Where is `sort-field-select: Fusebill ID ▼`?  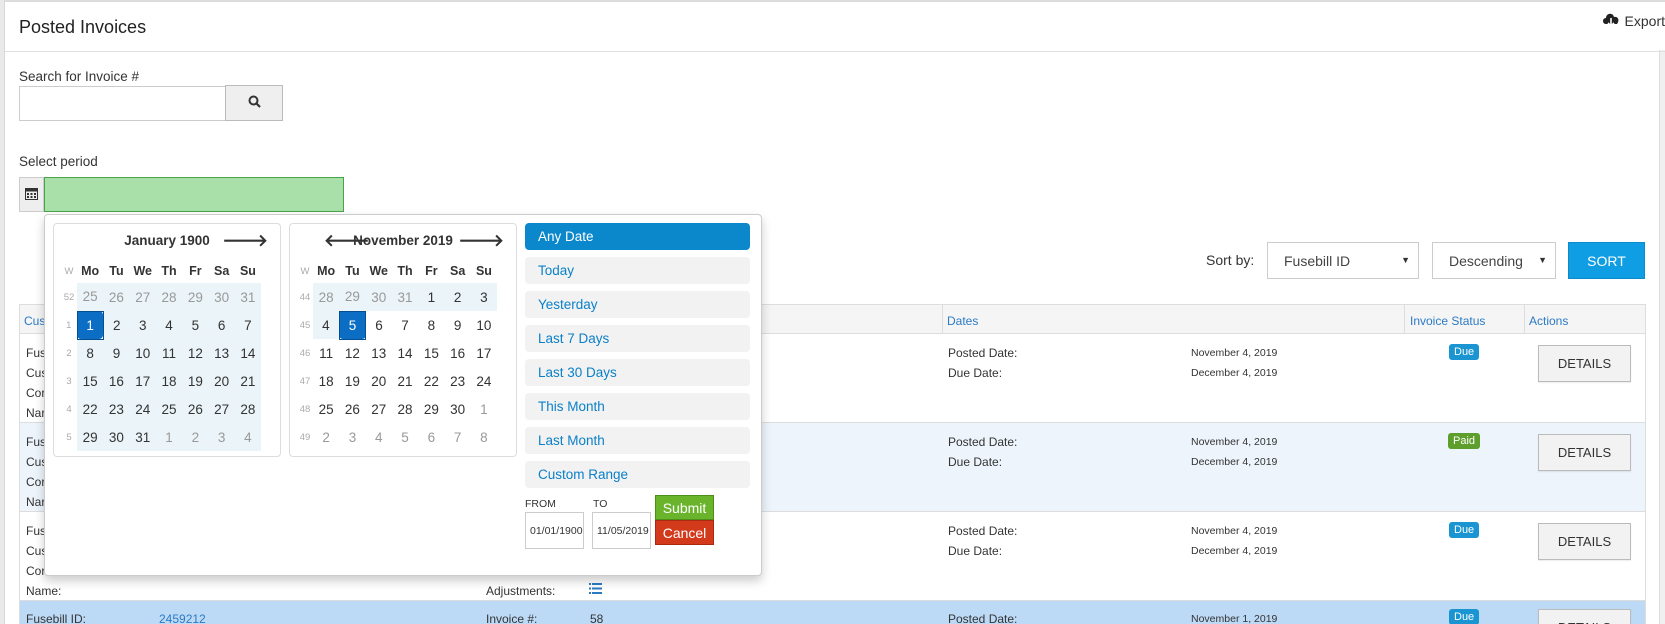 sort-field-select: Fusebill ID ▼ is located at coordinates (1343, 260).